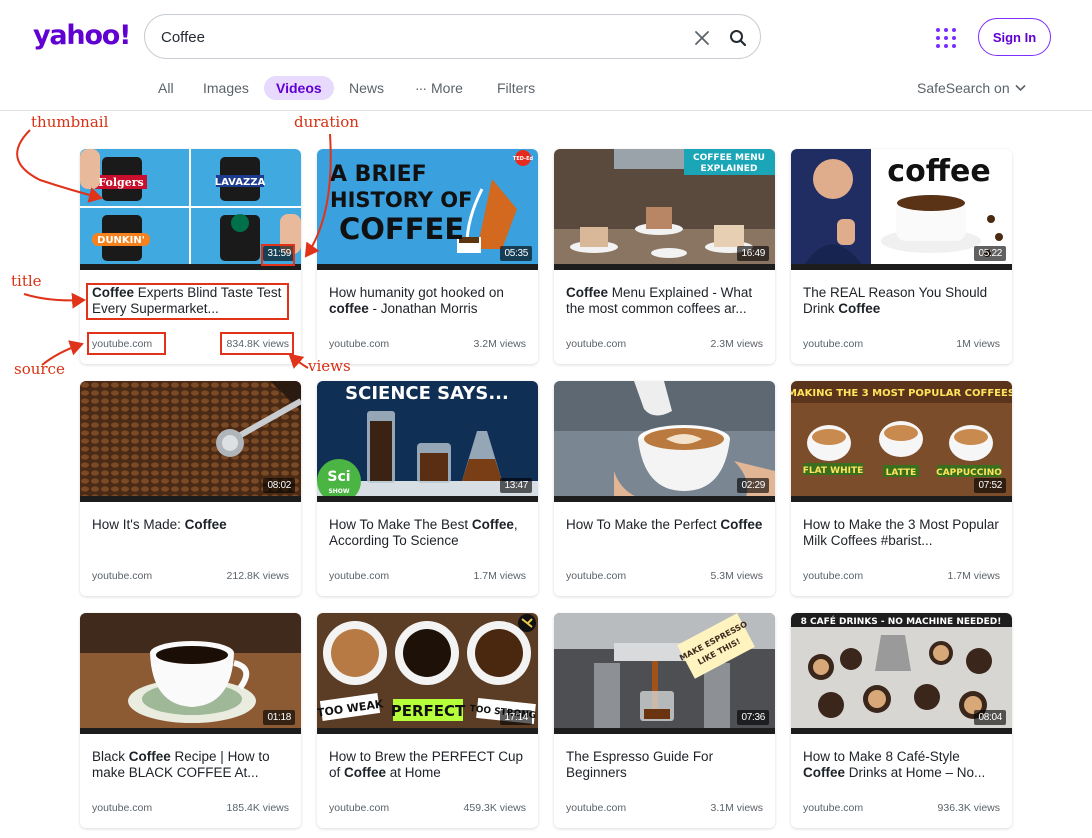 This screenshot has height=838, width=1092. I want to click on video-title: The REAL Reason You Should Drink Coffee, so click(903, 301).